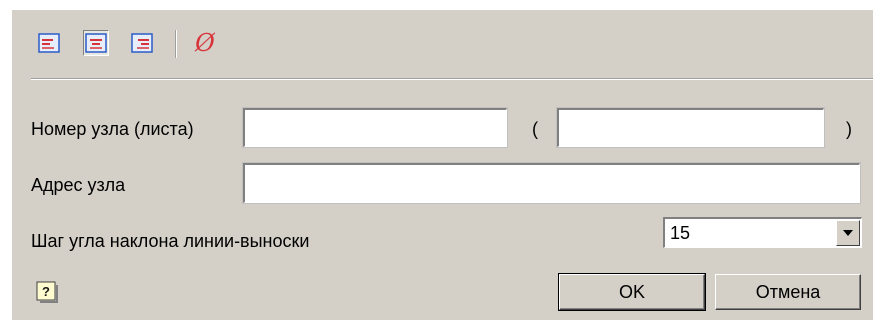 The width and height of the screenshot is (873, 329). What do you see at coordinates (112, 129) in the screenshot?
I see `node-number-label: Номер узла (листа)` at bounding box center [112, 129].